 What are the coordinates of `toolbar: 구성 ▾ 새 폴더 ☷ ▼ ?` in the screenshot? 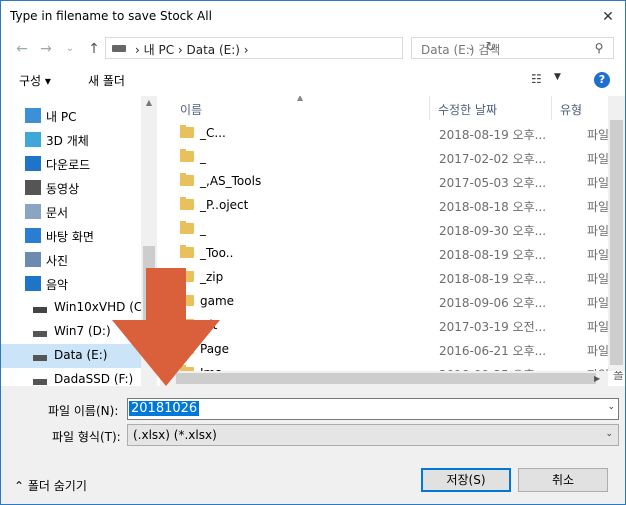 It's located at (313, 80).